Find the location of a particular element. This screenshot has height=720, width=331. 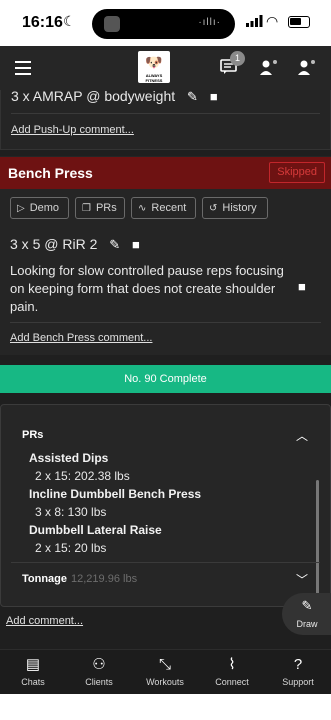

pr-name: Assisted Dips is located at coordinates (69, 458).